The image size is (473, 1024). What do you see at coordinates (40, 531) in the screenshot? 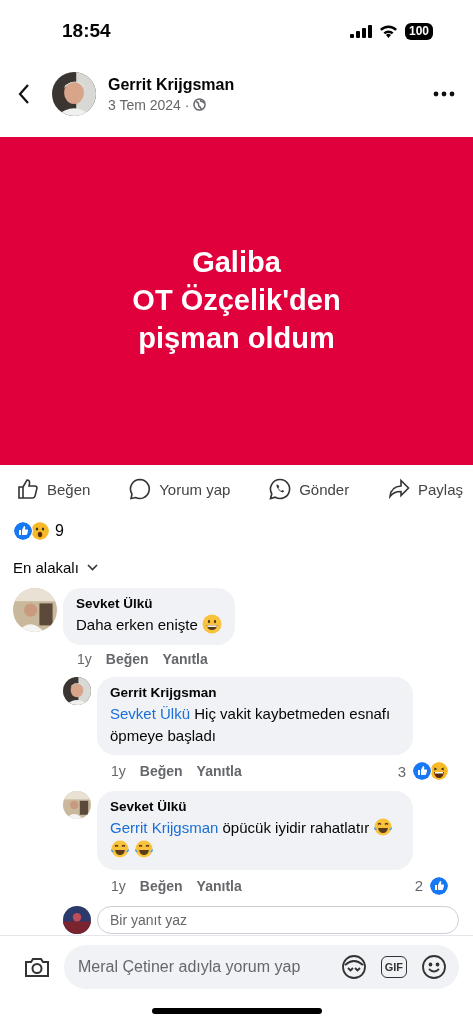
I see `surprised-reaction-icon` at bounding box center [40, 531].